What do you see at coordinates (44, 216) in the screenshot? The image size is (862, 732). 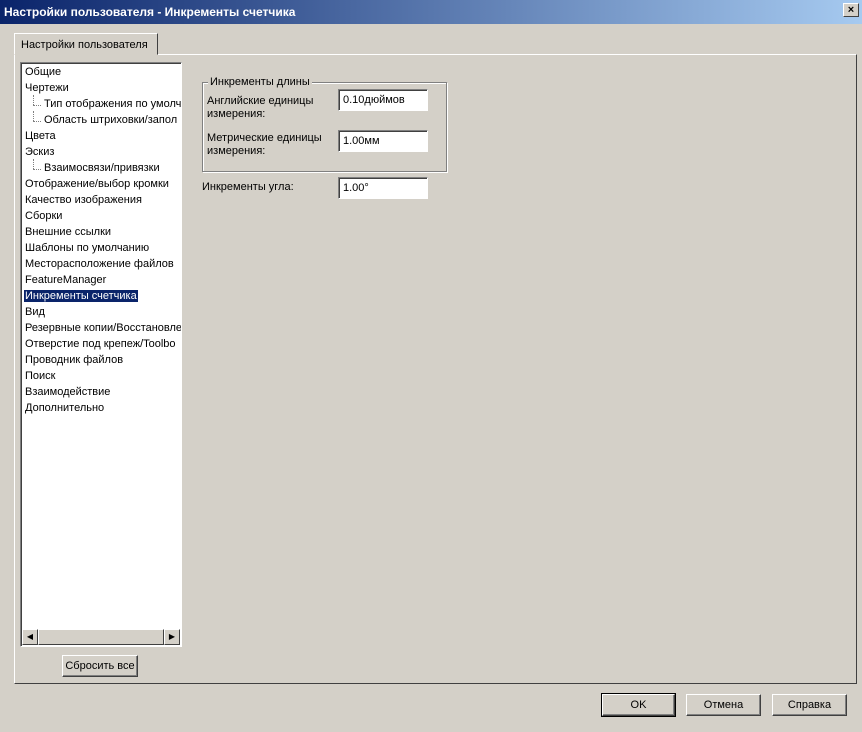 I see `tree-item-label: Сборки` at bounding box center [44, 216].